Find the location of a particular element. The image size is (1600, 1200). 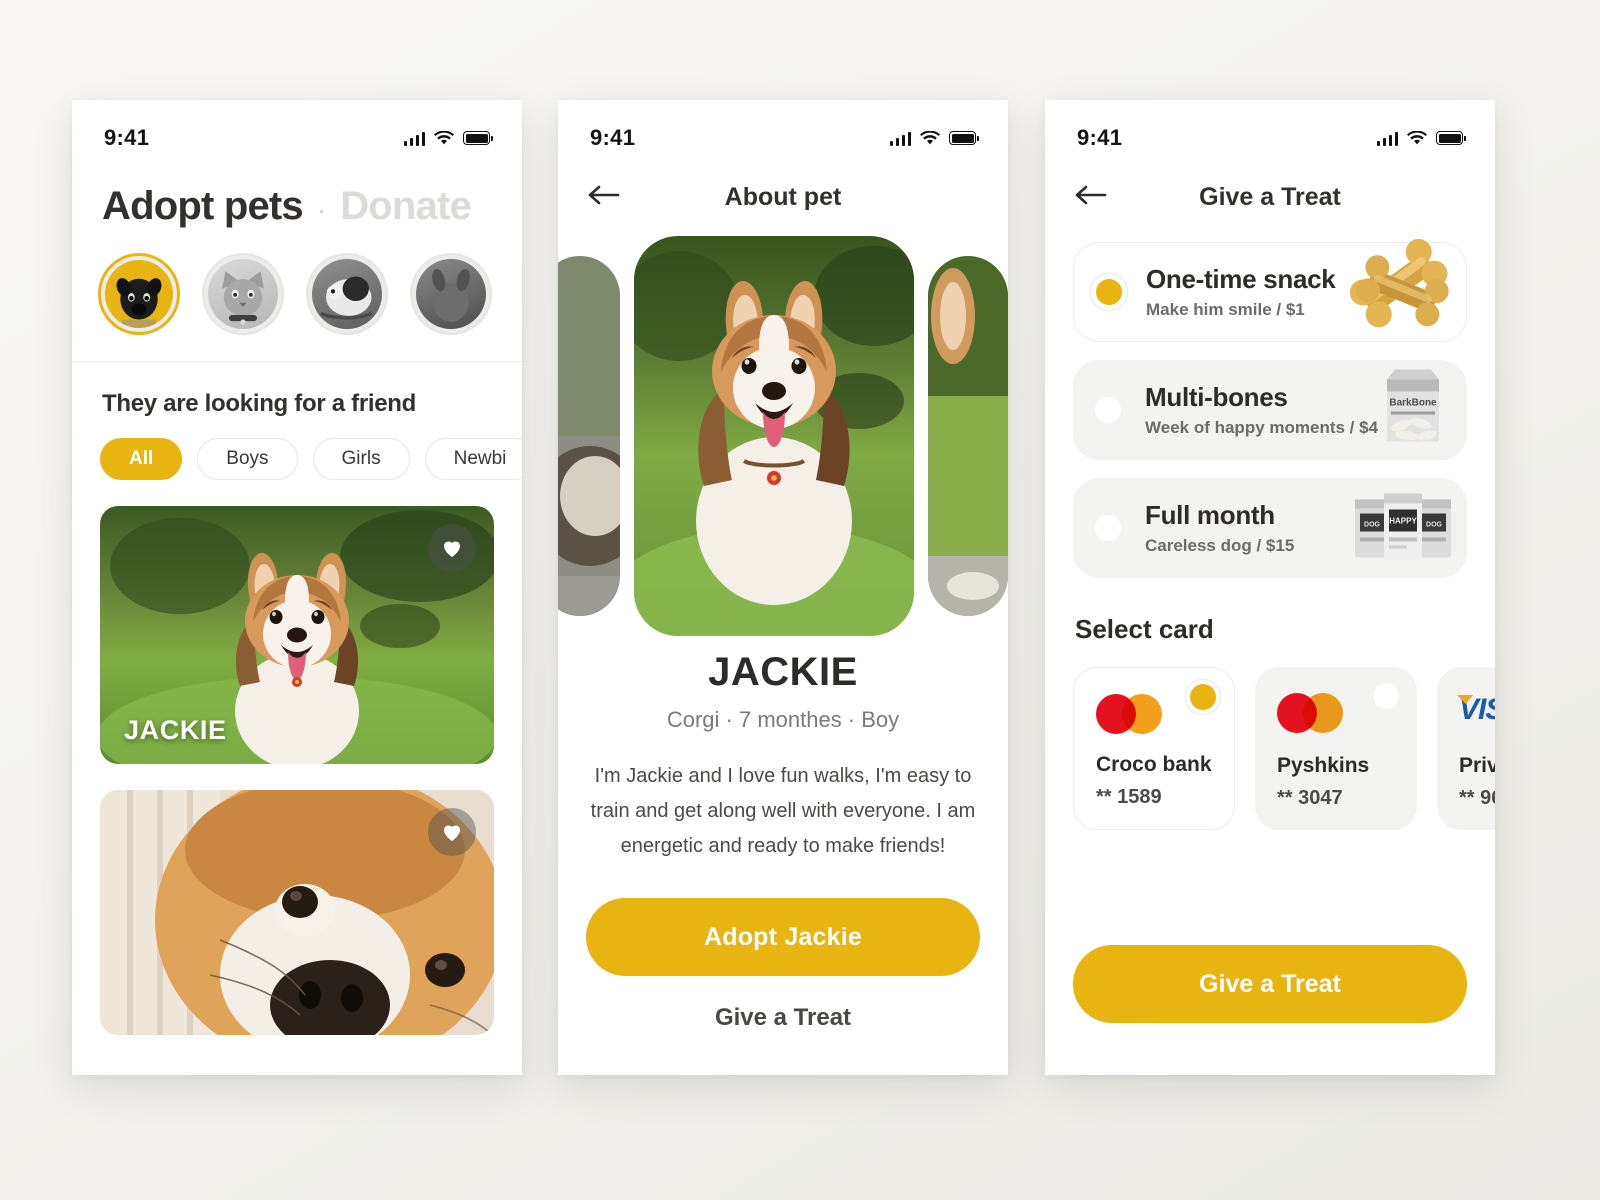

treat-option-one-time-snack: One-time snack Make him smile / $1 is located at coordinates (1270, 290).